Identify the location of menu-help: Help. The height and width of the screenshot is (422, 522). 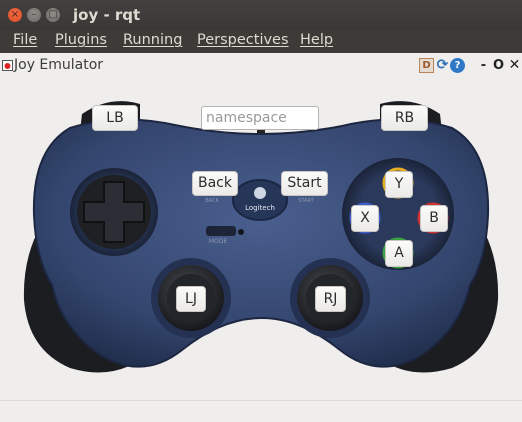
(316, 40).